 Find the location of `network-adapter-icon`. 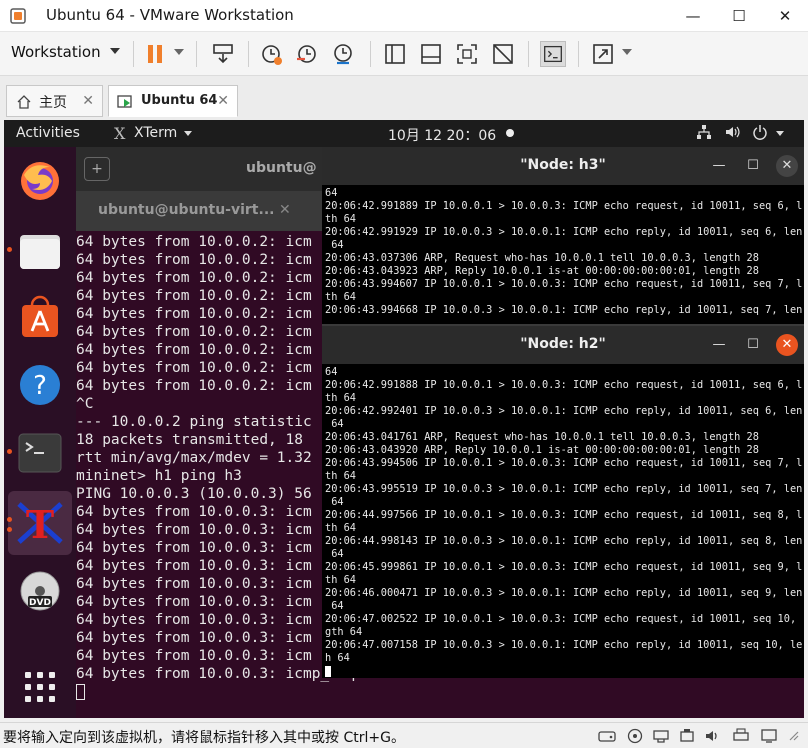

network-adapter-icon is located at coordinates (661, 736).